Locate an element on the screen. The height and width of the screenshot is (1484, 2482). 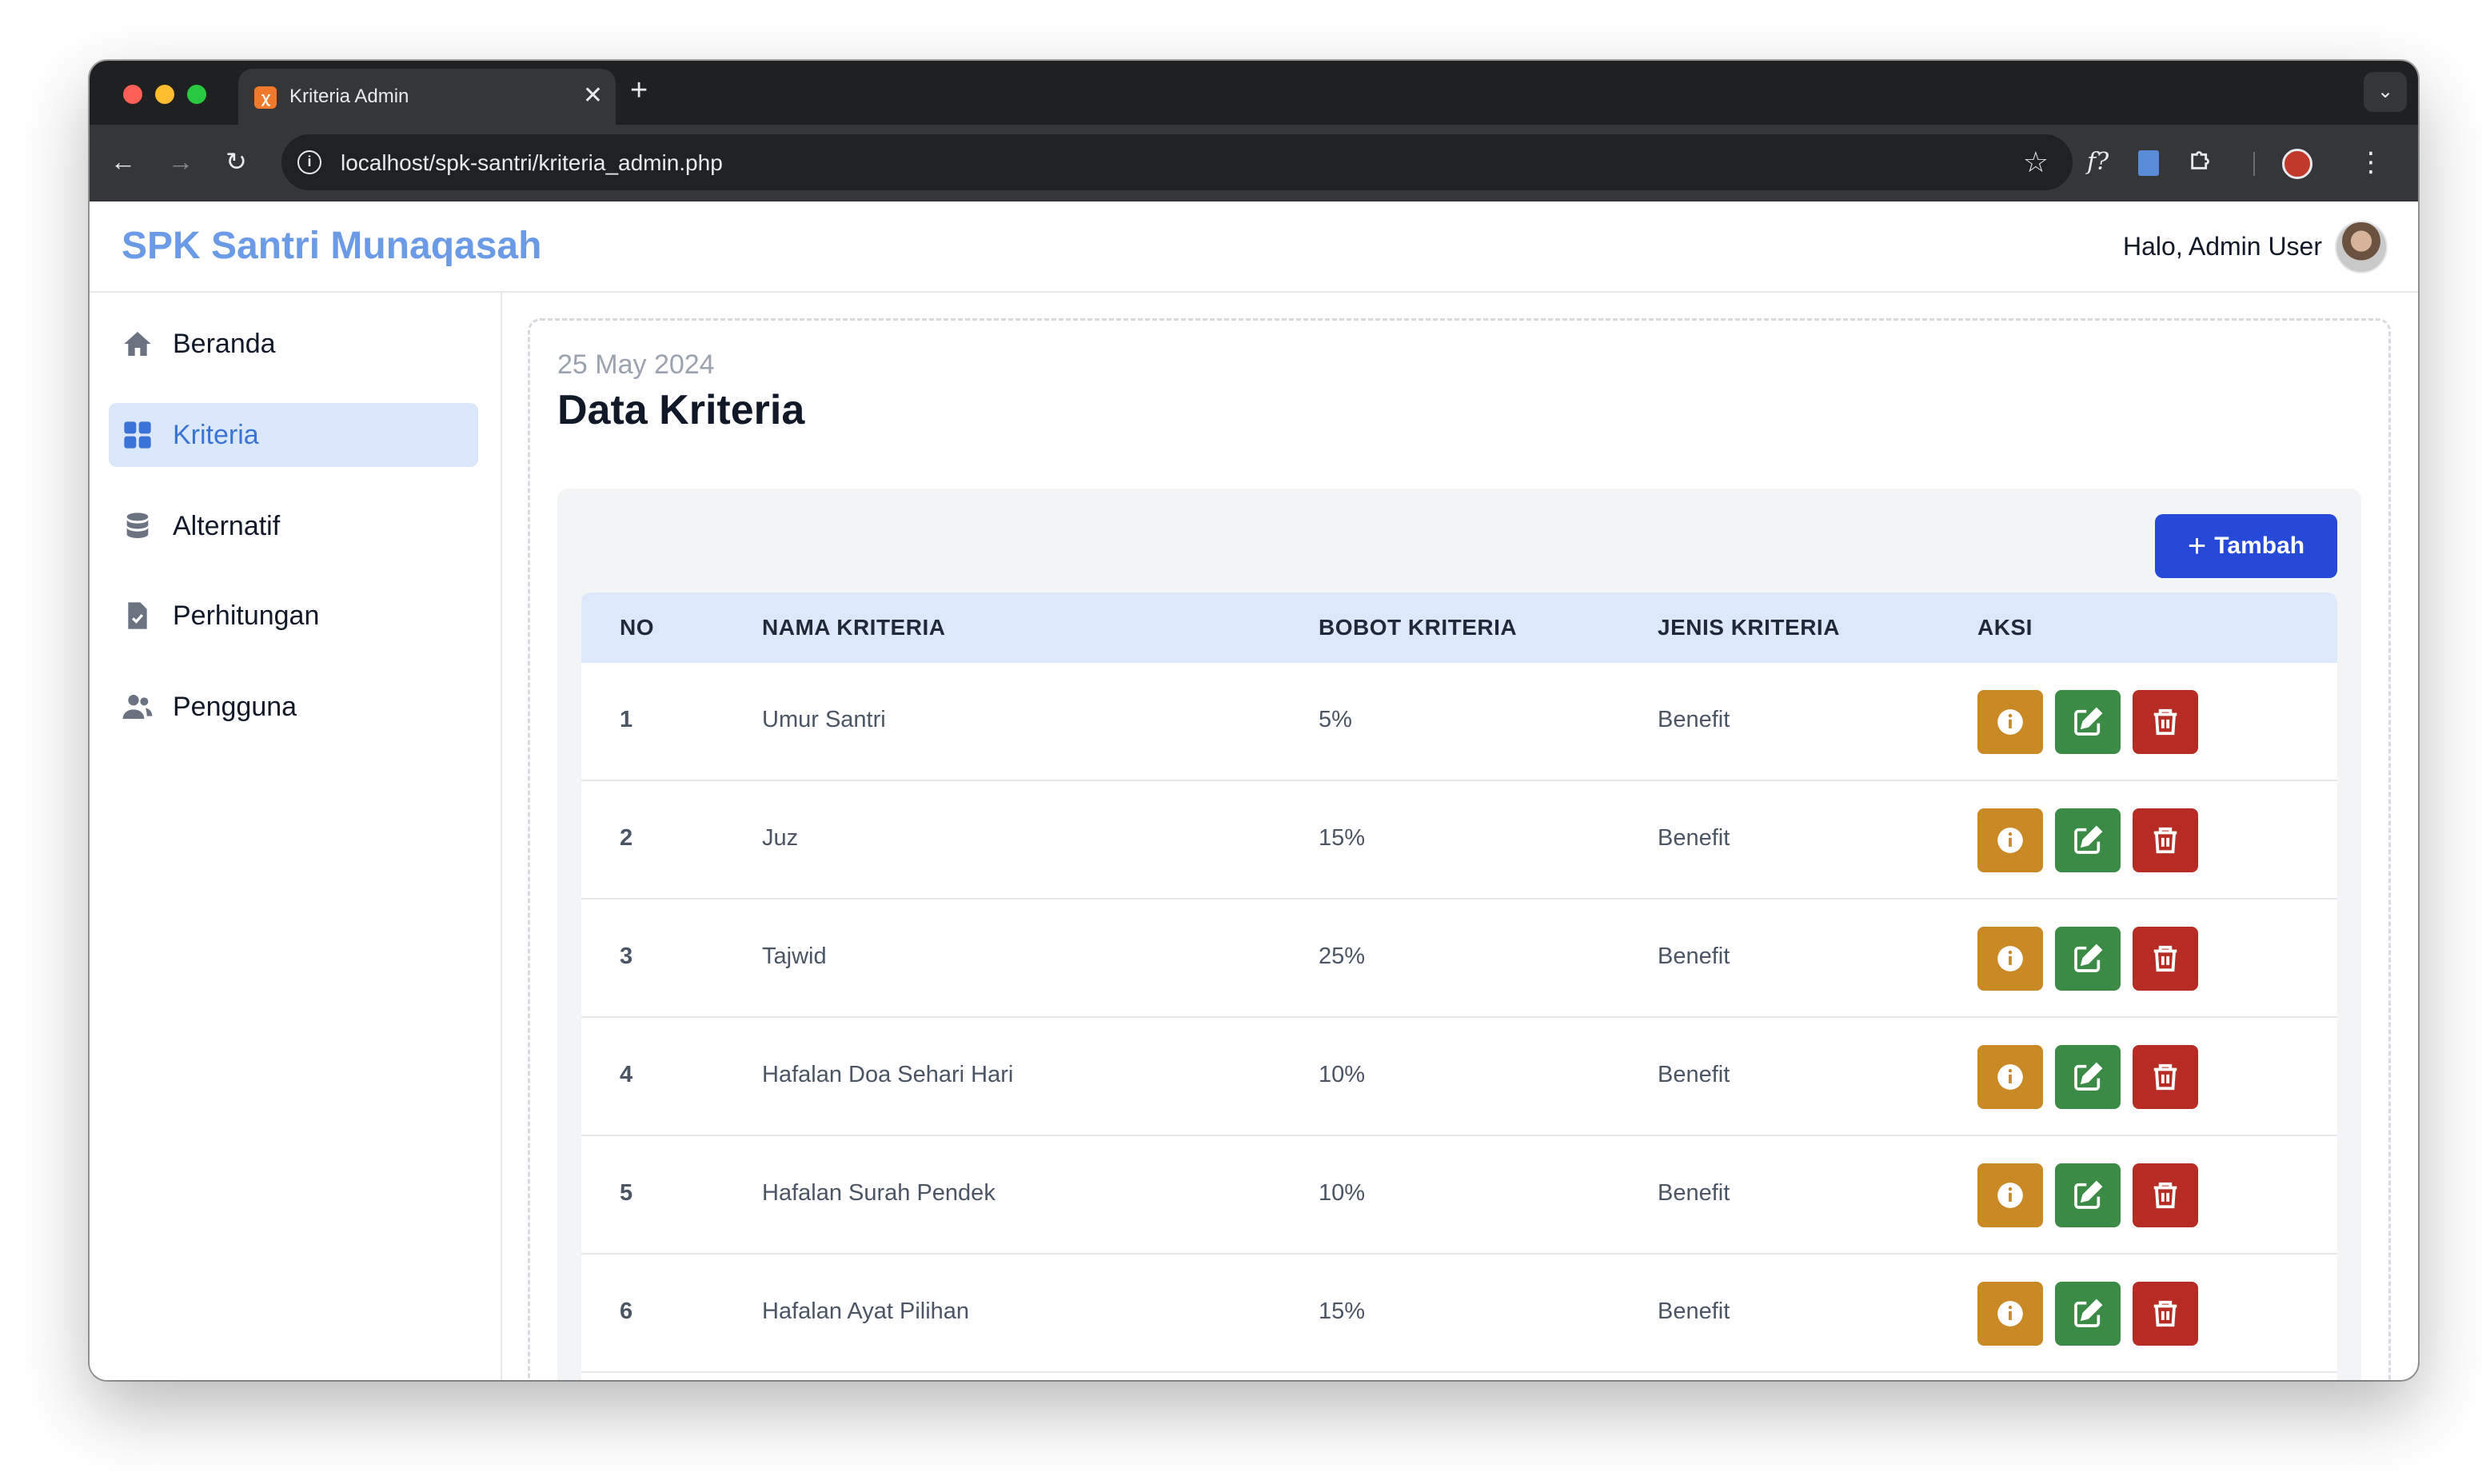
cell-bobot: 15% is located at coordinates (1342, 1311).